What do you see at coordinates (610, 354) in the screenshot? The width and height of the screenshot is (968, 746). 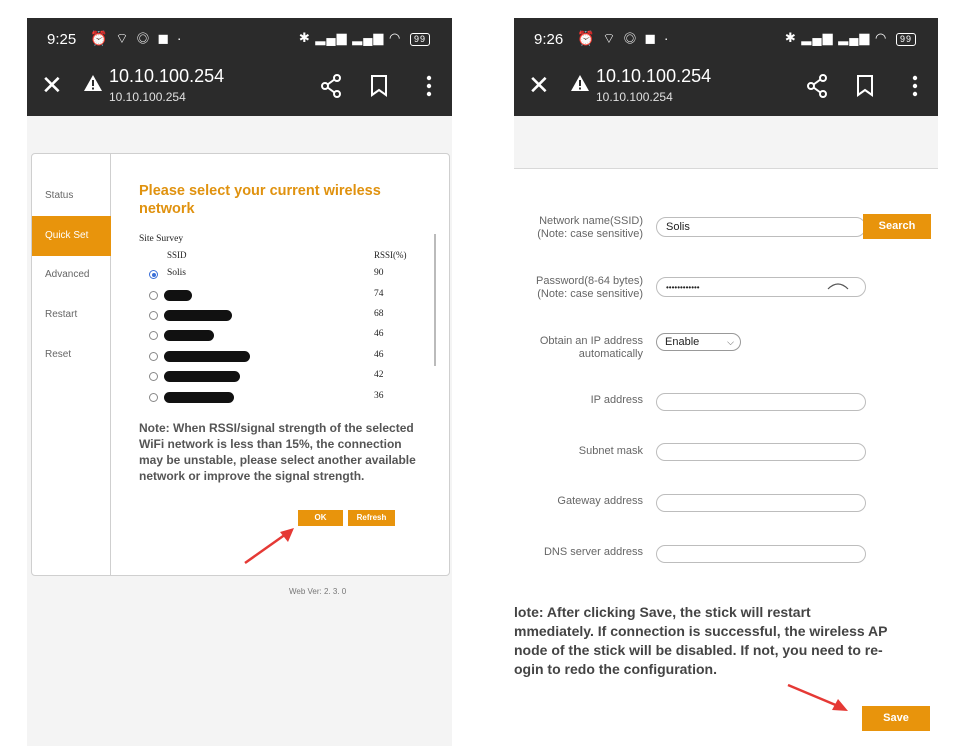 I see `obtain-ip-label-line2: automatically` at bounding box center [610, 354].